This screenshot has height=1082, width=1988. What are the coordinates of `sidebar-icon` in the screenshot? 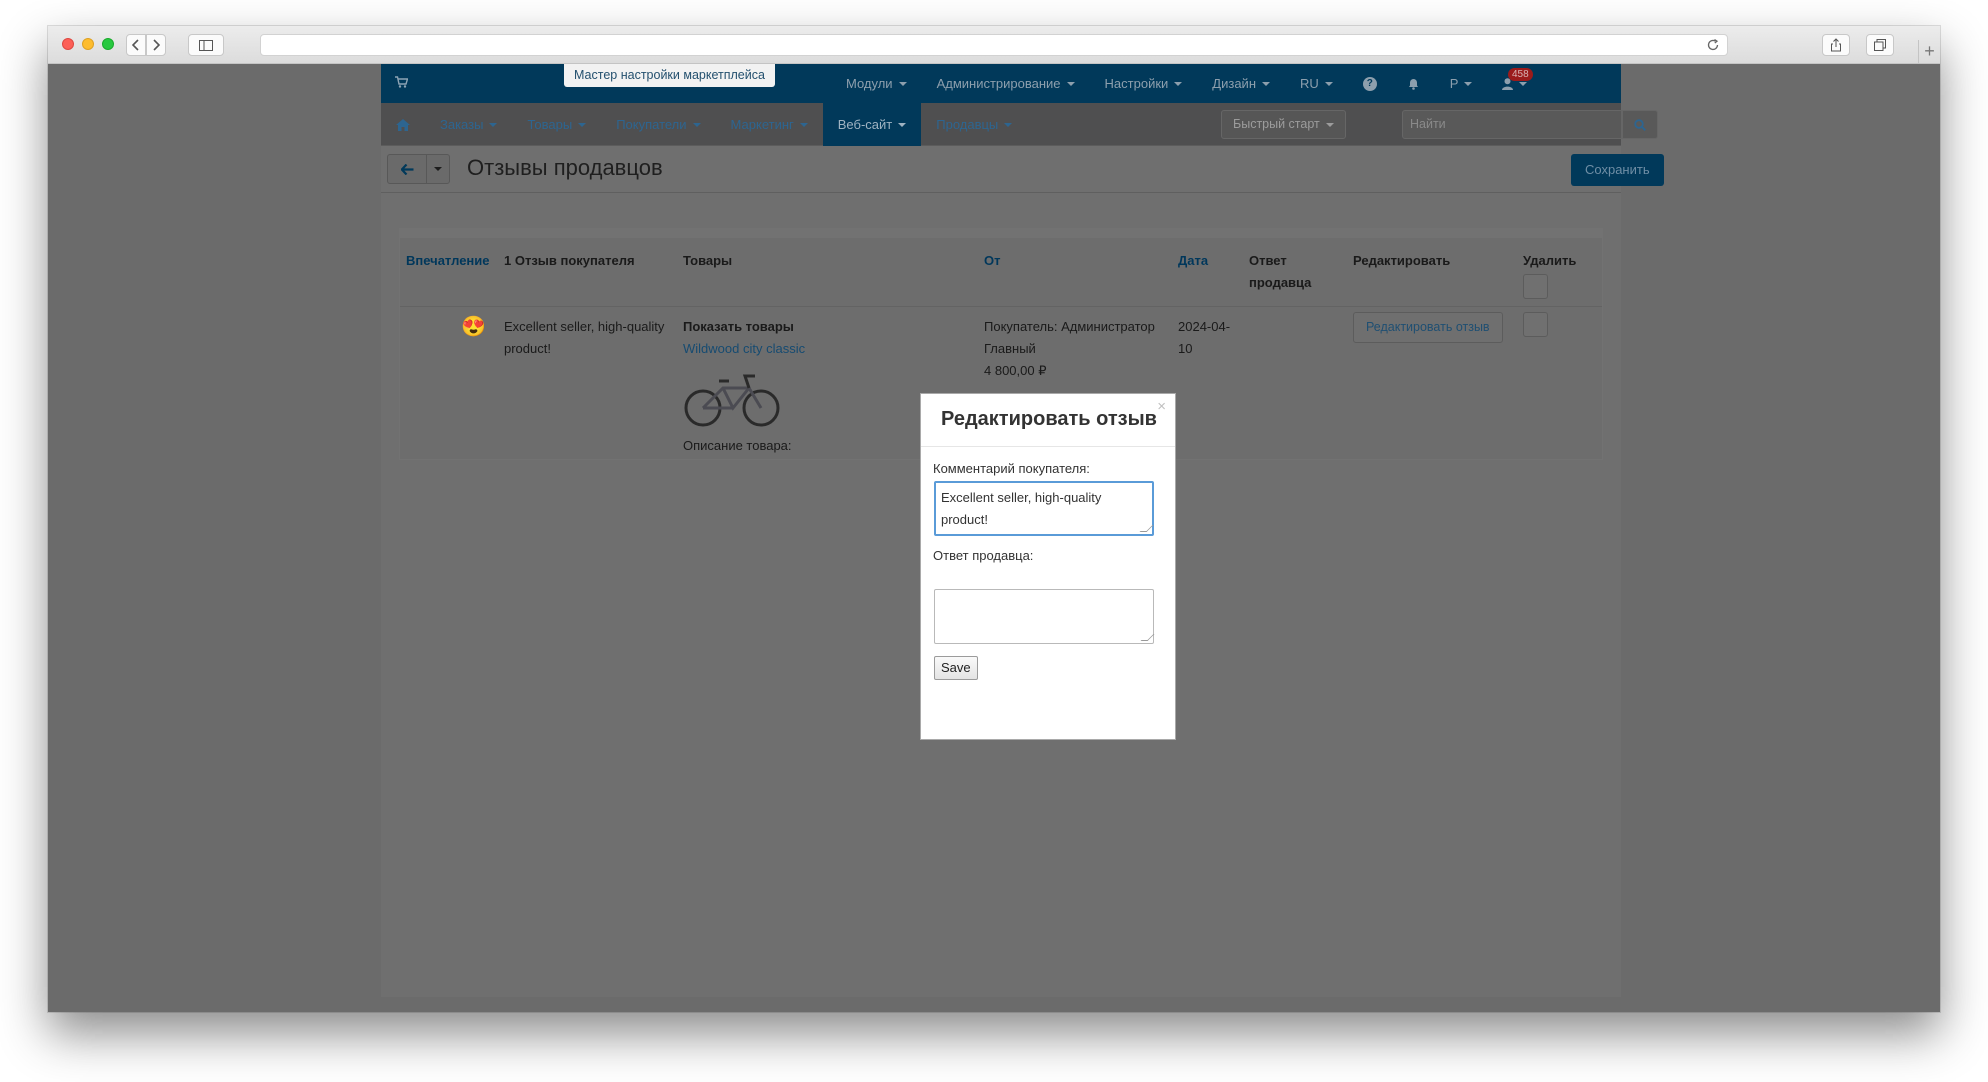 It's located at (206, 45).